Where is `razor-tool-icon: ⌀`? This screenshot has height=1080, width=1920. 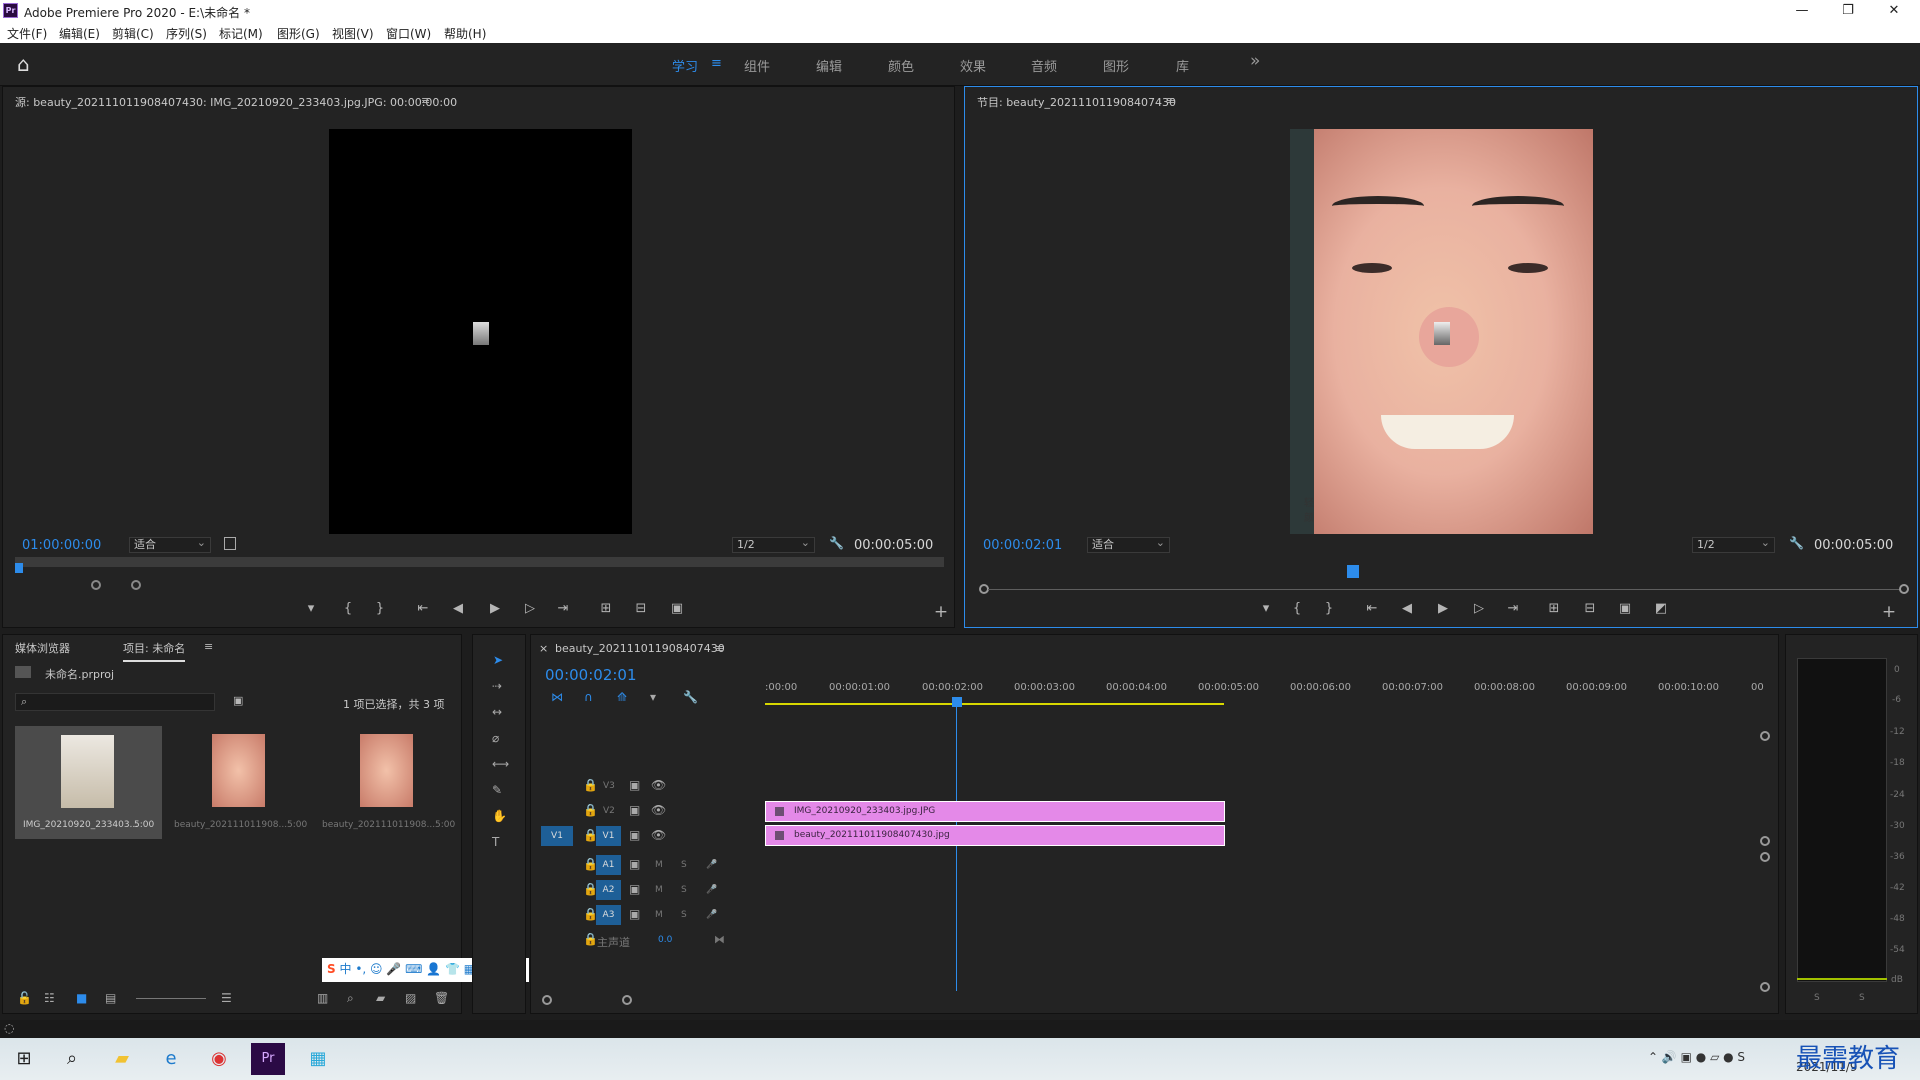
razor-tool-icon: ⌀ is located at coordinates (495, 738).